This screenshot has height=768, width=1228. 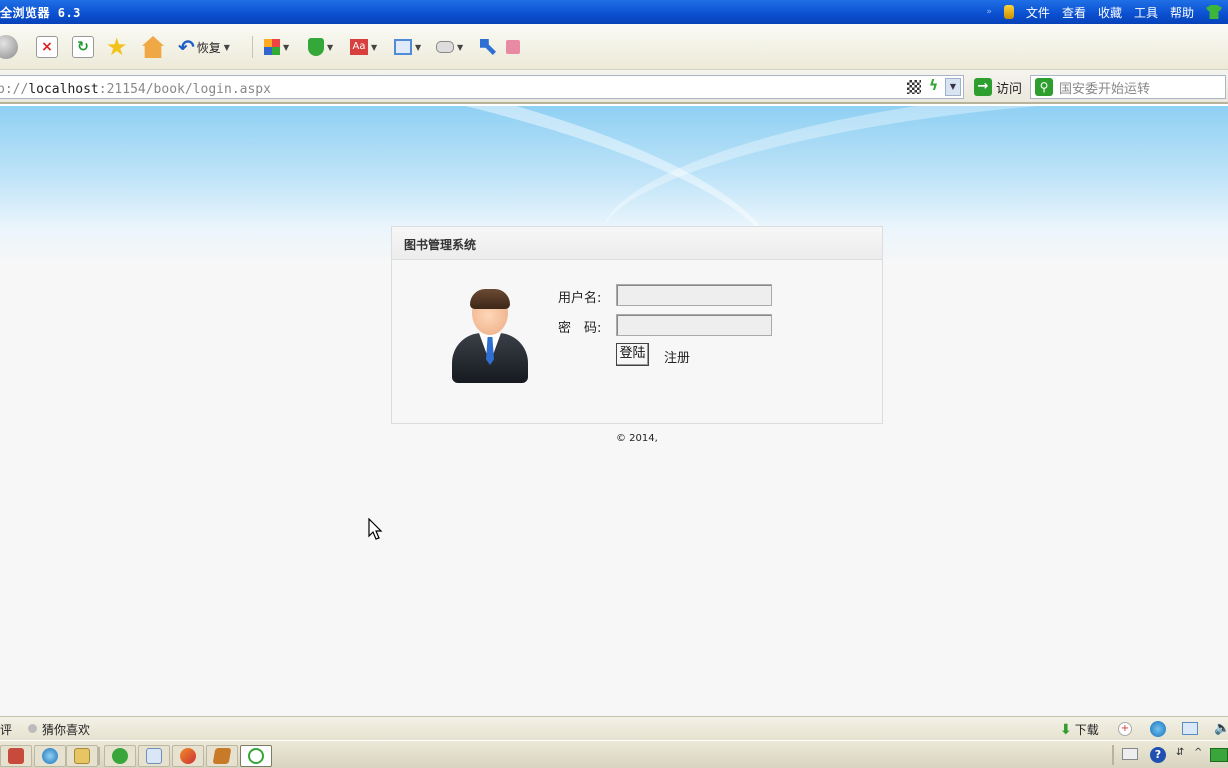 I want to click on keyboard-icon, so click(x=1130, y=754).